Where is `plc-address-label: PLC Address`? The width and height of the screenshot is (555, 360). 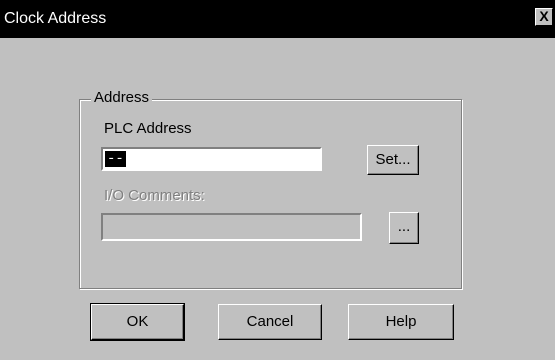 plc-address-label: PLC Address is located at coordinates (148, 128).